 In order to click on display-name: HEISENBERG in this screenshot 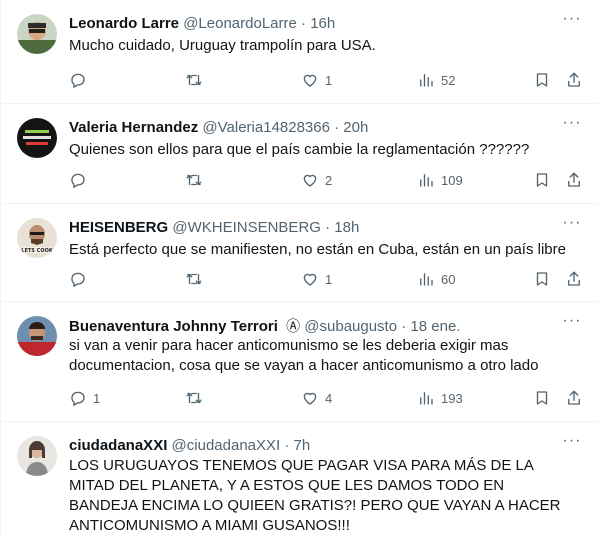, I will do `click(118, 227)`.